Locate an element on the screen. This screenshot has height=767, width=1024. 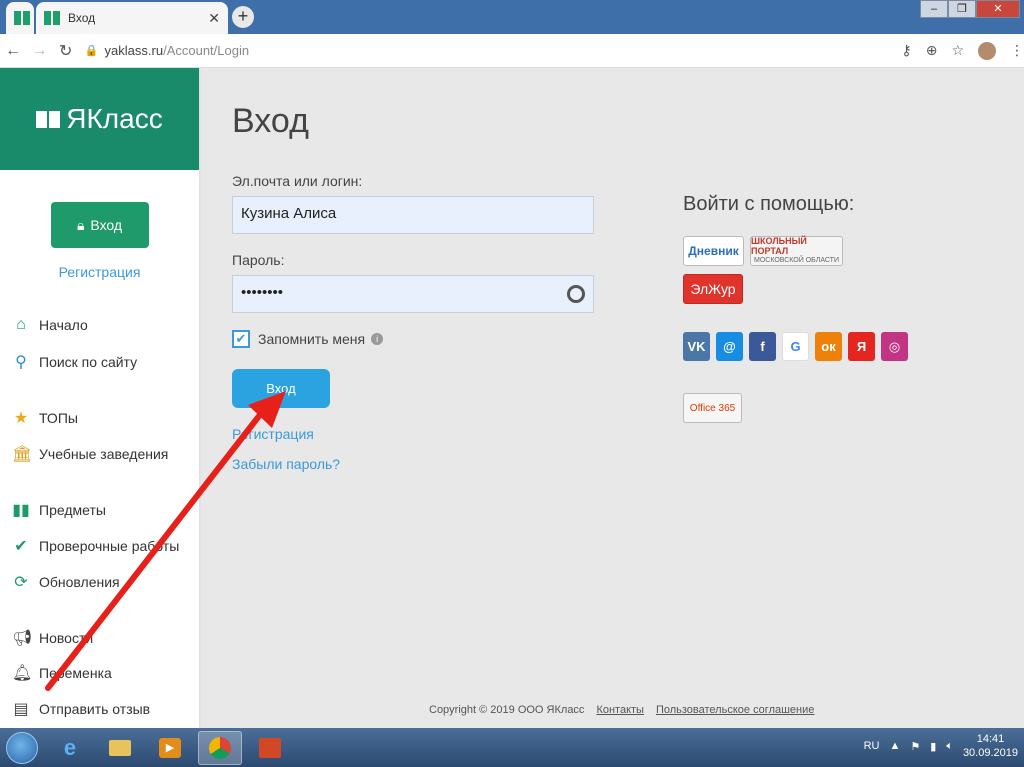
clock-time: 14:41 is located at coordinates (990, 739).